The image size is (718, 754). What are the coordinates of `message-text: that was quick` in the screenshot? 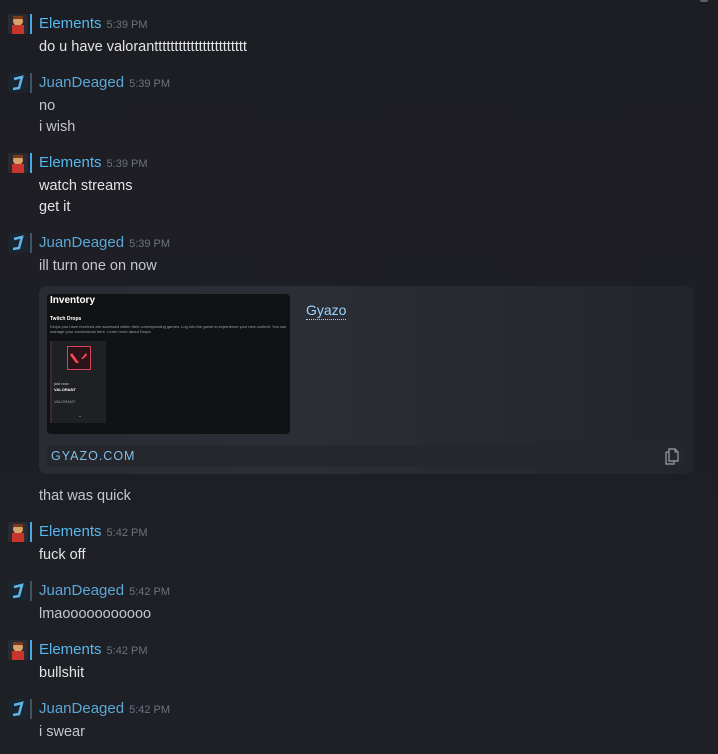 It's located at (85, 496).